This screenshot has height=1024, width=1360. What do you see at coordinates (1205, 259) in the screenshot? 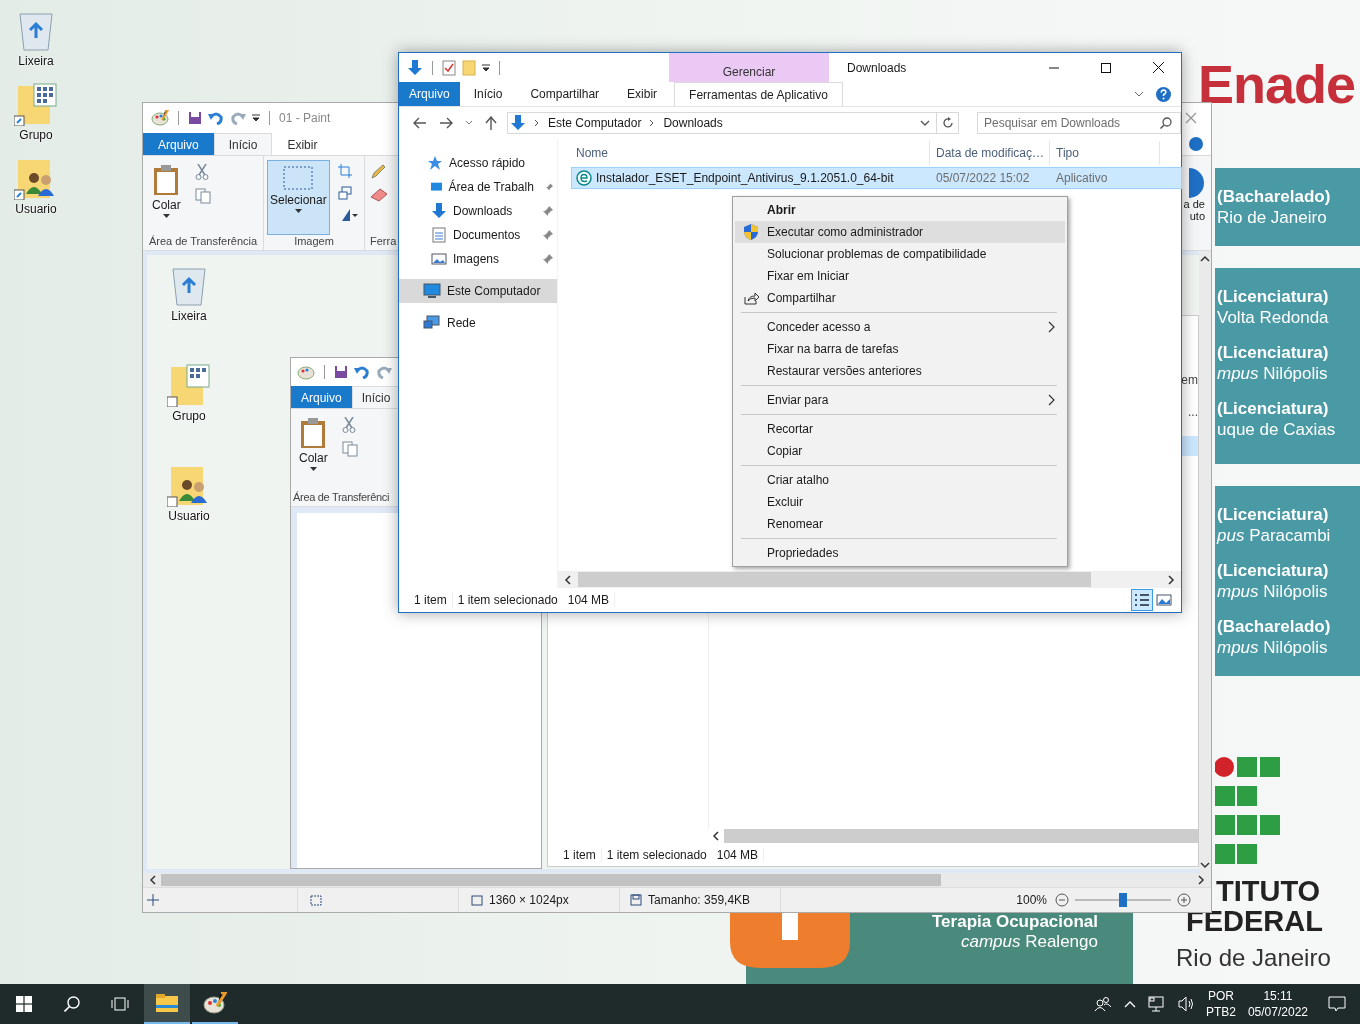
I see `scroll-up-icon` at bounding box center [1205, 259].